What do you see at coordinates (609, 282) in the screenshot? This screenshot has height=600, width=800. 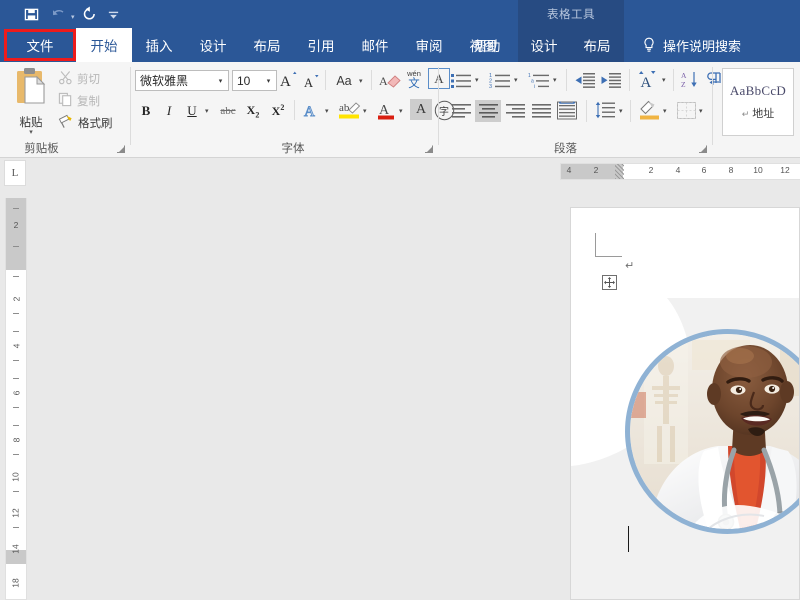 I see `table-move-handle-icon` at bounding box center [609, 282].